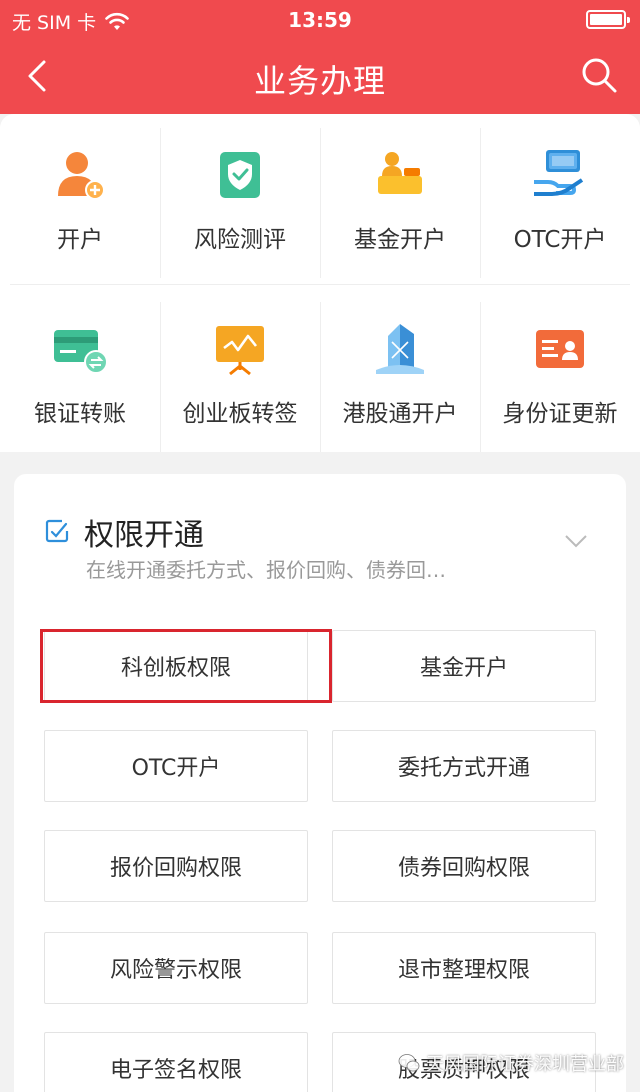 This screenshot has width=640, height=1092. Describe the element at coordinates (560, 414) in the screenshot. I see `grid-item-label: 身份证更新` at that location.